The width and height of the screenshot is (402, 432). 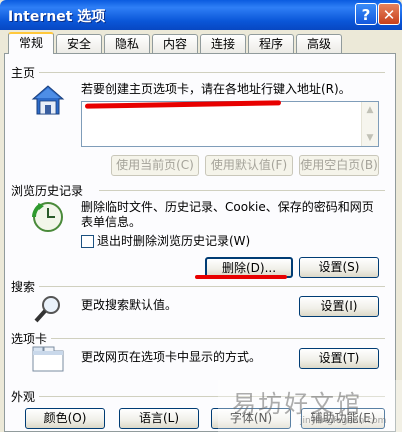 What do you see at coordinates (47, 217) in the screenshot?
I see `history-clock-icon` at bounding box center [47, 217].